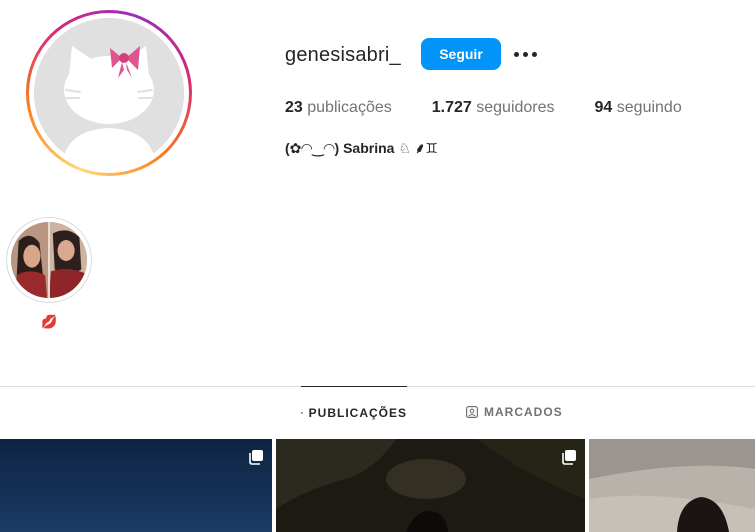 The image size is (755, 532). I want to click on story-highlight-label: 💋, so click(49, 321).